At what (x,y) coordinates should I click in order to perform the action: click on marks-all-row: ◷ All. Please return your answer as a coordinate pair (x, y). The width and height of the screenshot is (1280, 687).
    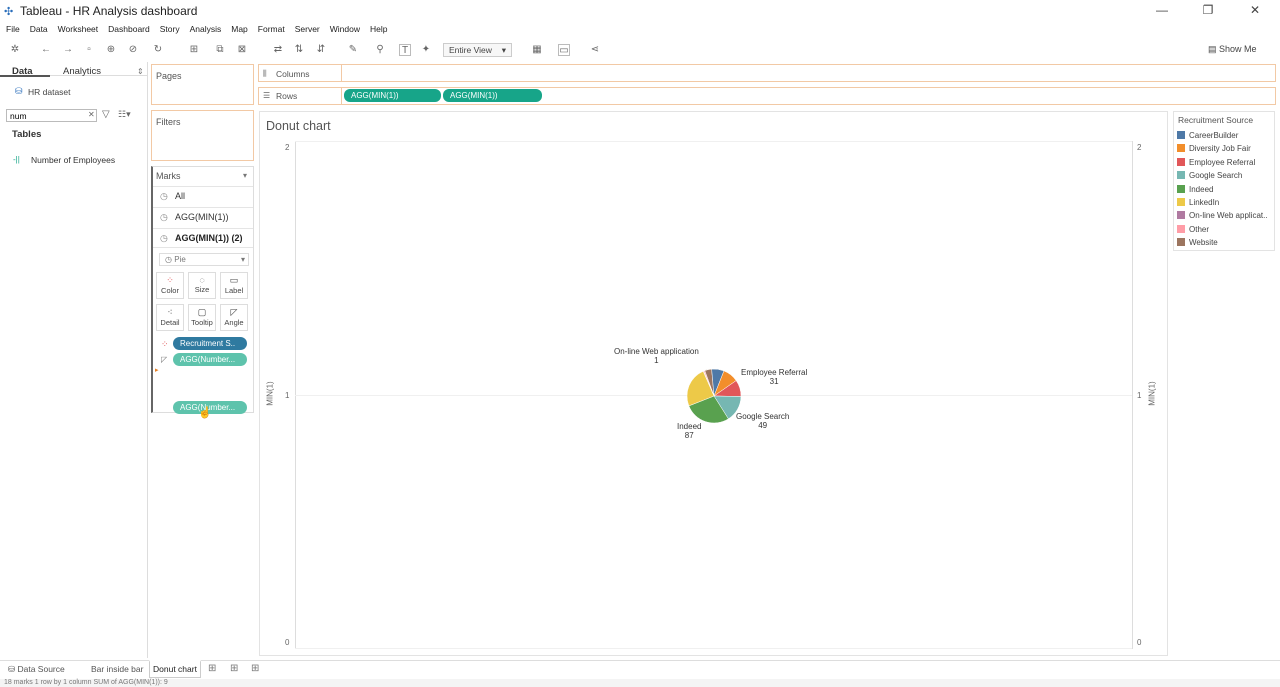
    Looking at the image, I should click on (203, 196).